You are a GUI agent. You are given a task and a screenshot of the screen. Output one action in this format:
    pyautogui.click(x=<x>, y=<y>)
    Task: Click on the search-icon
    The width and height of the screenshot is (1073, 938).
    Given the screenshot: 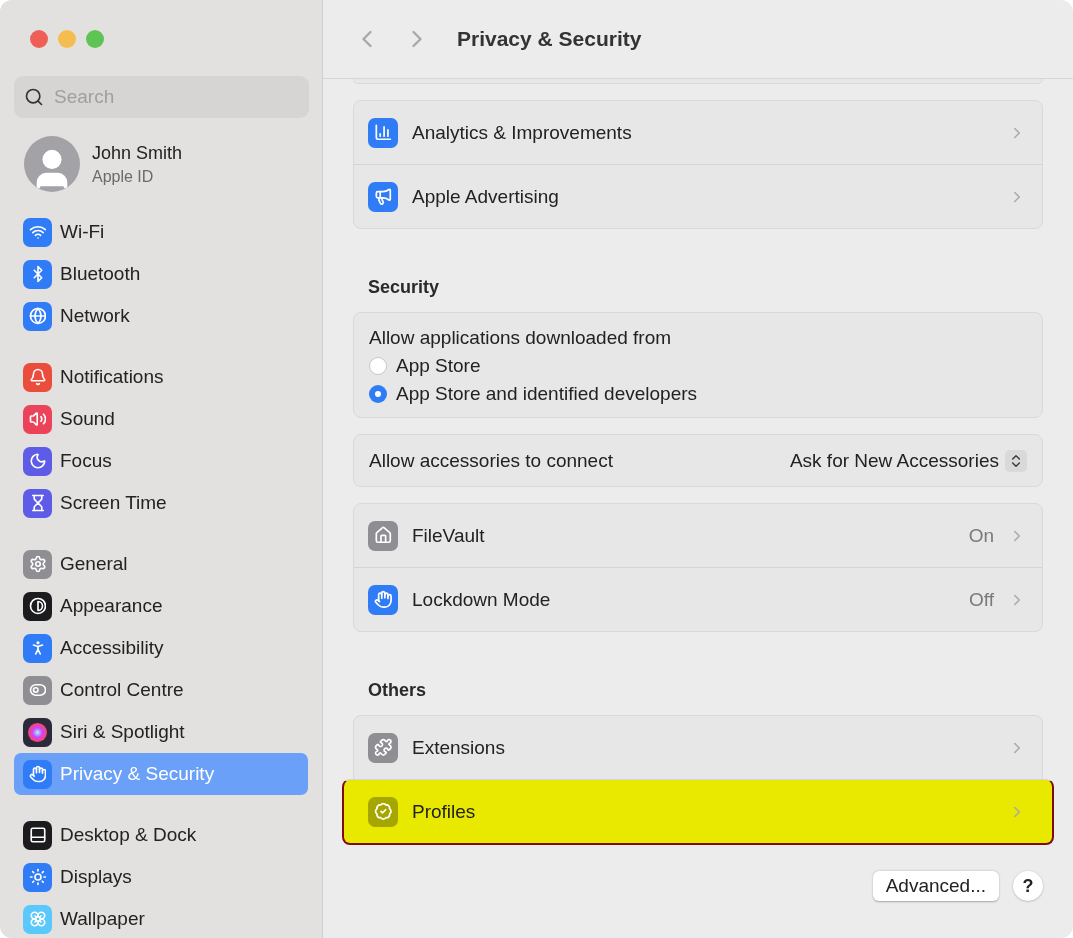 What is the action you would take?
    pyautogui.click(x=34, y=97)
    